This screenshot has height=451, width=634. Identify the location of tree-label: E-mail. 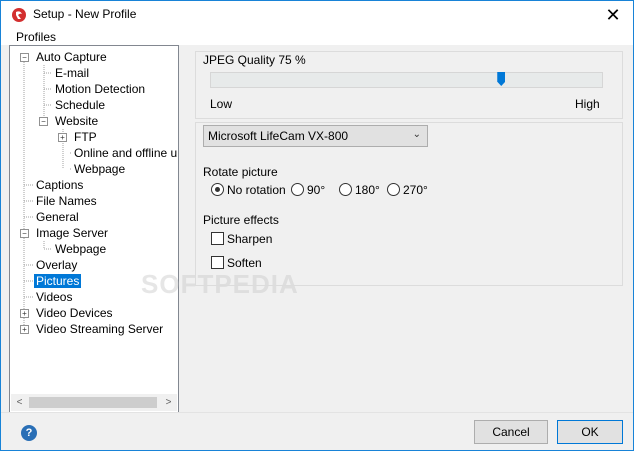
(72, 73).